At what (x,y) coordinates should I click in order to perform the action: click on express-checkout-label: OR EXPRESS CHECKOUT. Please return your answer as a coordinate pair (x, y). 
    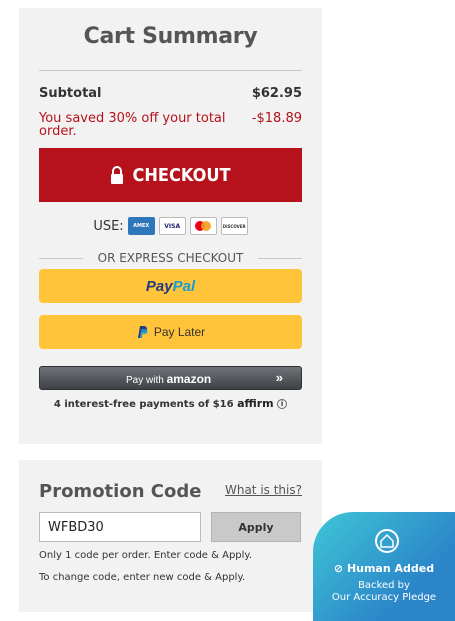
    Looking at the image, I should click on (170, 258).